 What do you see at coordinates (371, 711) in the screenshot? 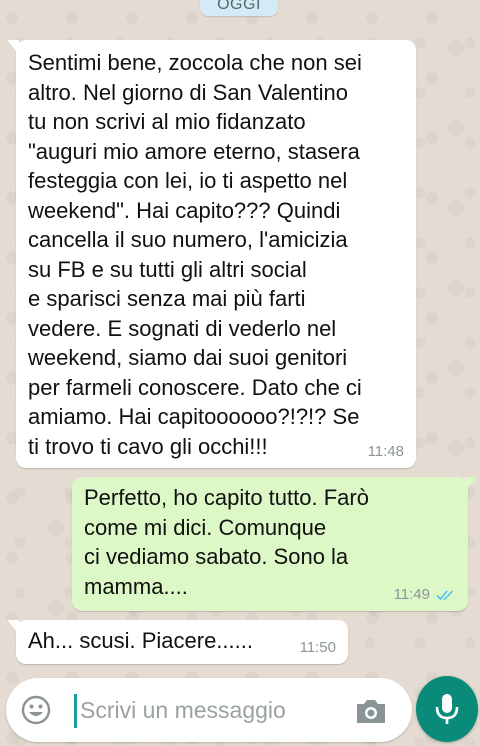
I see `camera-icon` at bounding box center [371, 711].